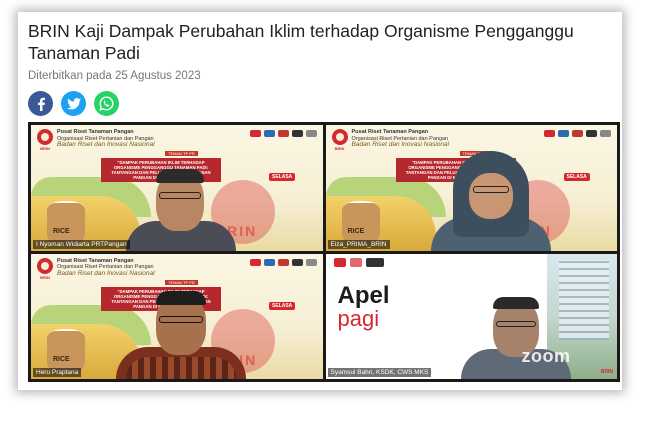 This screenshot has width=664, height=425. I want to click on facebook-icon, so click(41, 104).